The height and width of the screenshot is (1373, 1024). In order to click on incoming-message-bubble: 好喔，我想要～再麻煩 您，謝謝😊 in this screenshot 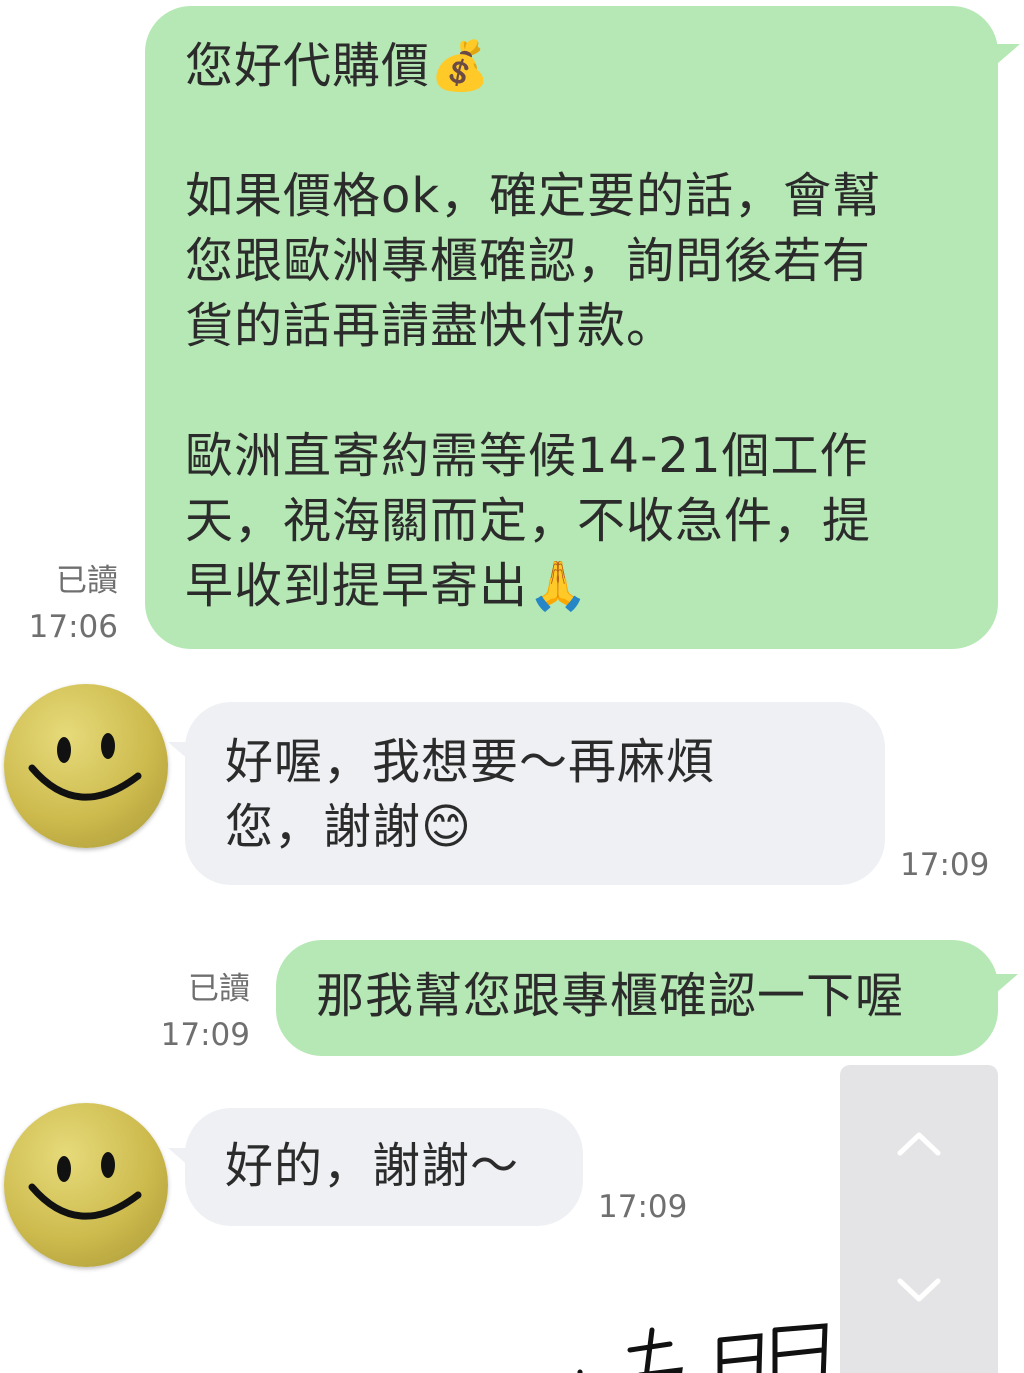, I will do `click(535, 793)`.